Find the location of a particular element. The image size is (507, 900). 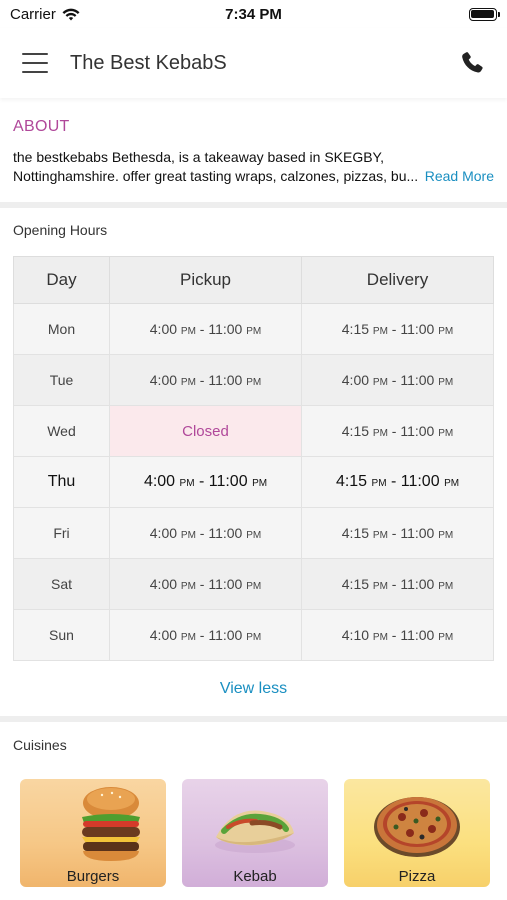

day-cell: Tue is located at coordinates (61, 380).